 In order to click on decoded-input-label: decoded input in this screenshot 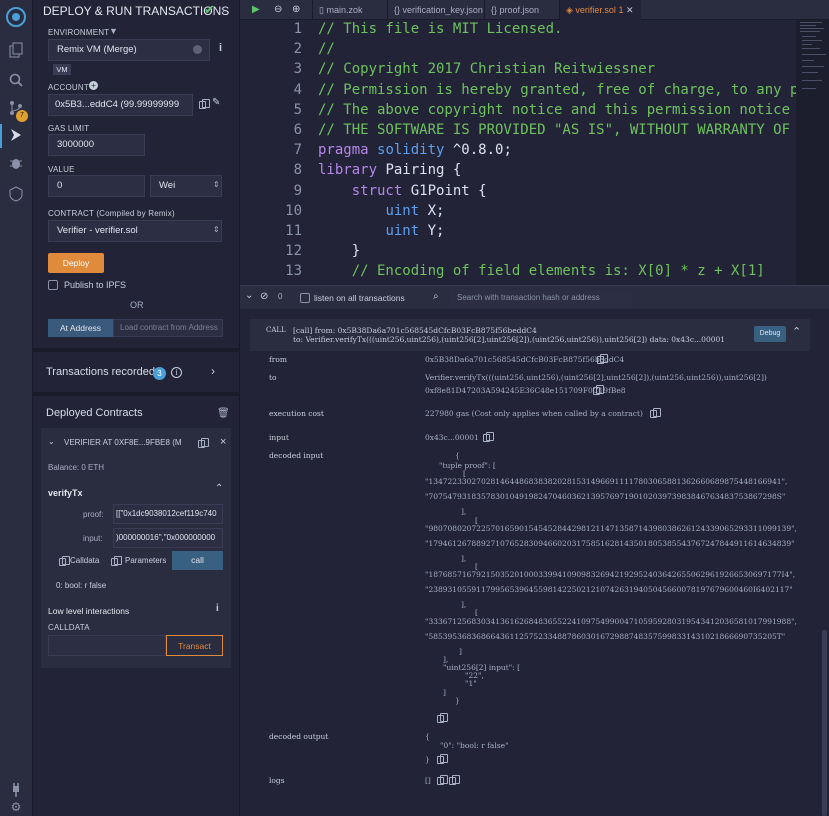, I will do `click(296, 455)`.